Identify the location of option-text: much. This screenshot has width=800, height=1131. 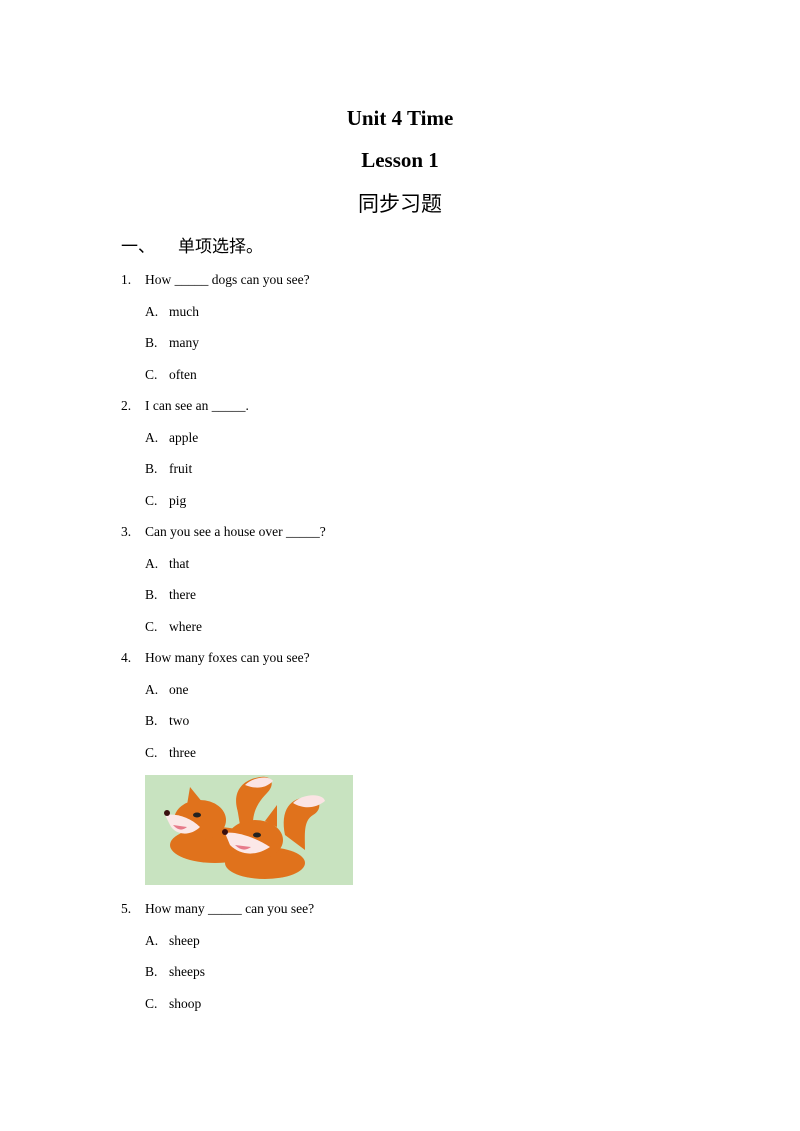
(184, 311).